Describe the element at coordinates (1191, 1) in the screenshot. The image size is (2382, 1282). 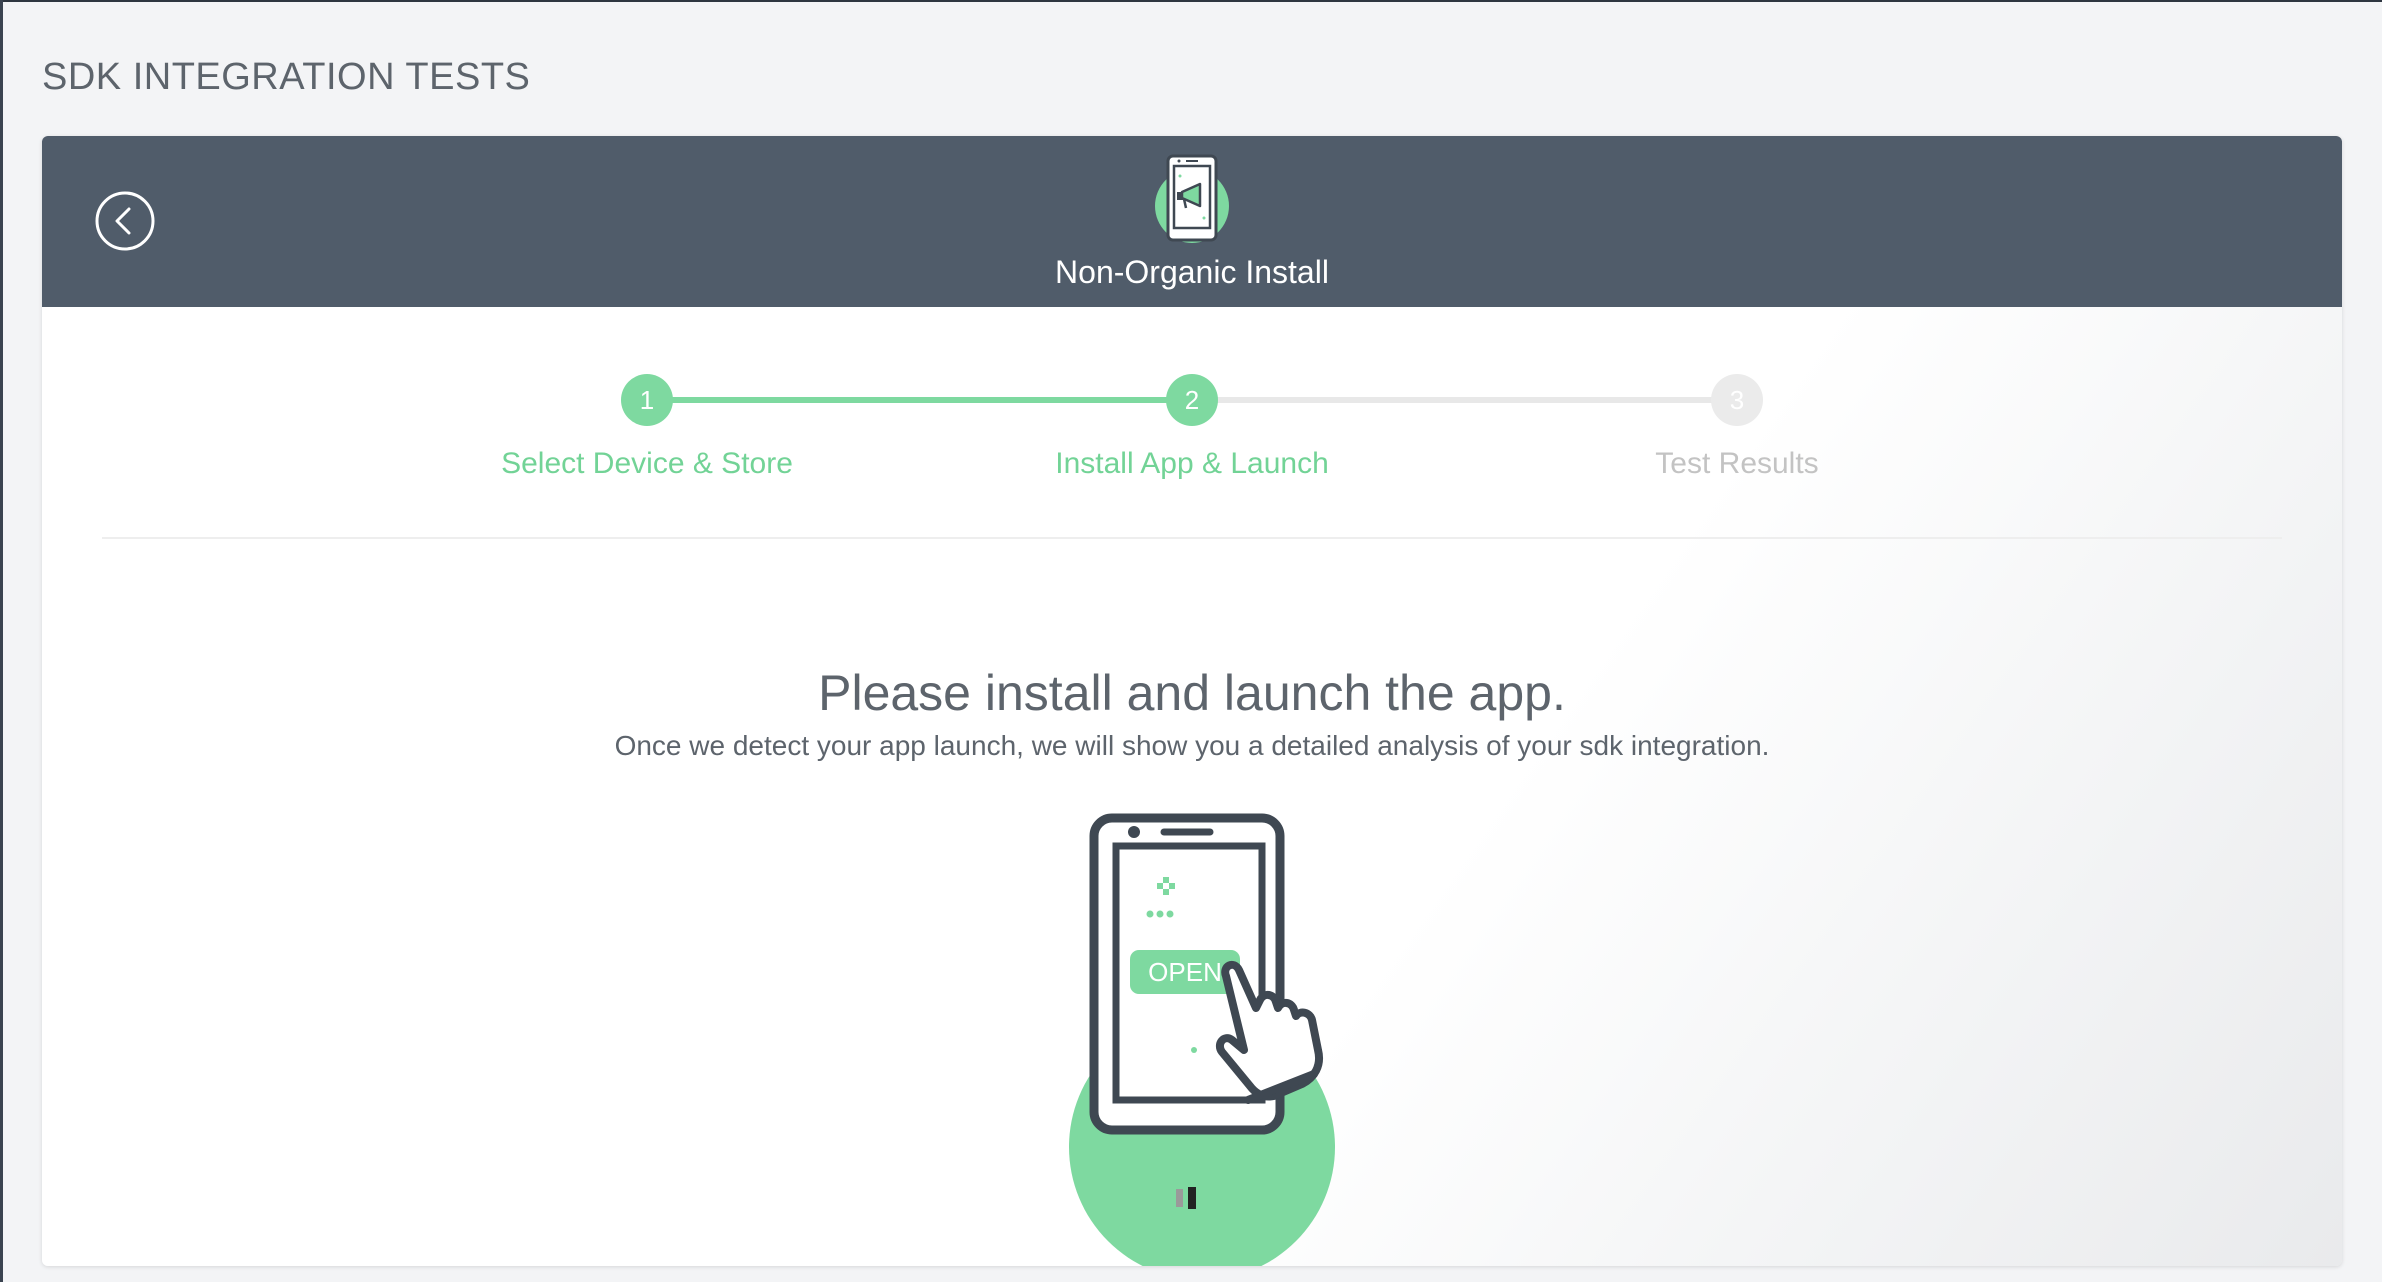
I see `window-top-border` at that location.